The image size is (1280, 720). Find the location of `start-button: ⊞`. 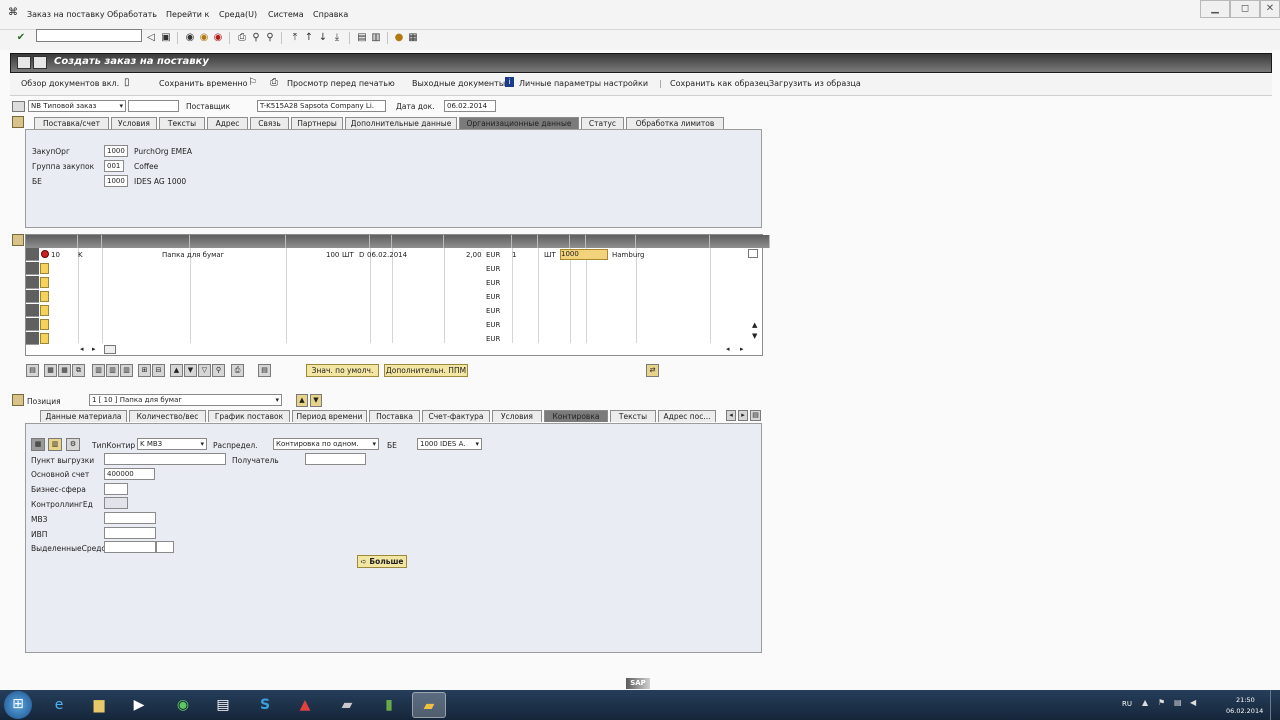

start-button: ⊞ is located at coordinates (18, 705).